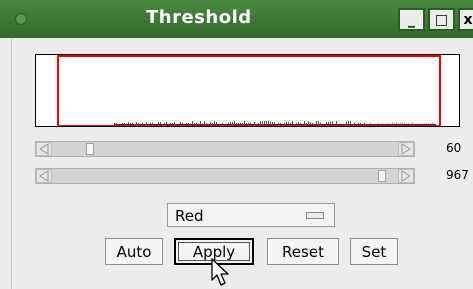 Image resolution: width=473 pixels, height=289 pixels. I want to click on min-threshold-slider, so click(225, 149).